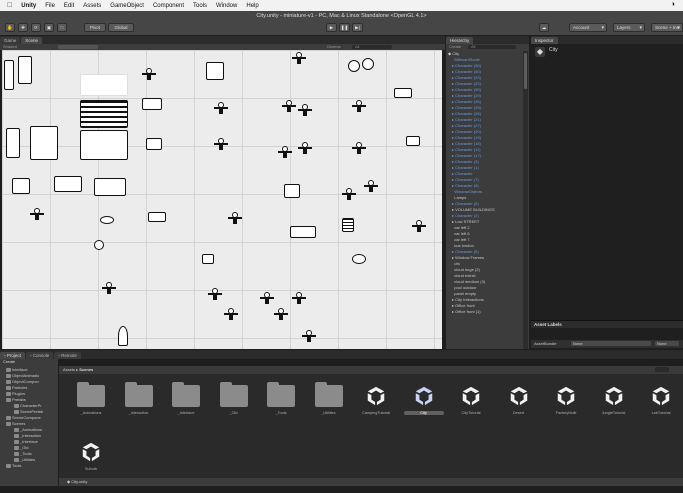 Image resolution: width=683 pixels, height=493 pixels. I want to click on play-button: ▶, so click(331, 27).